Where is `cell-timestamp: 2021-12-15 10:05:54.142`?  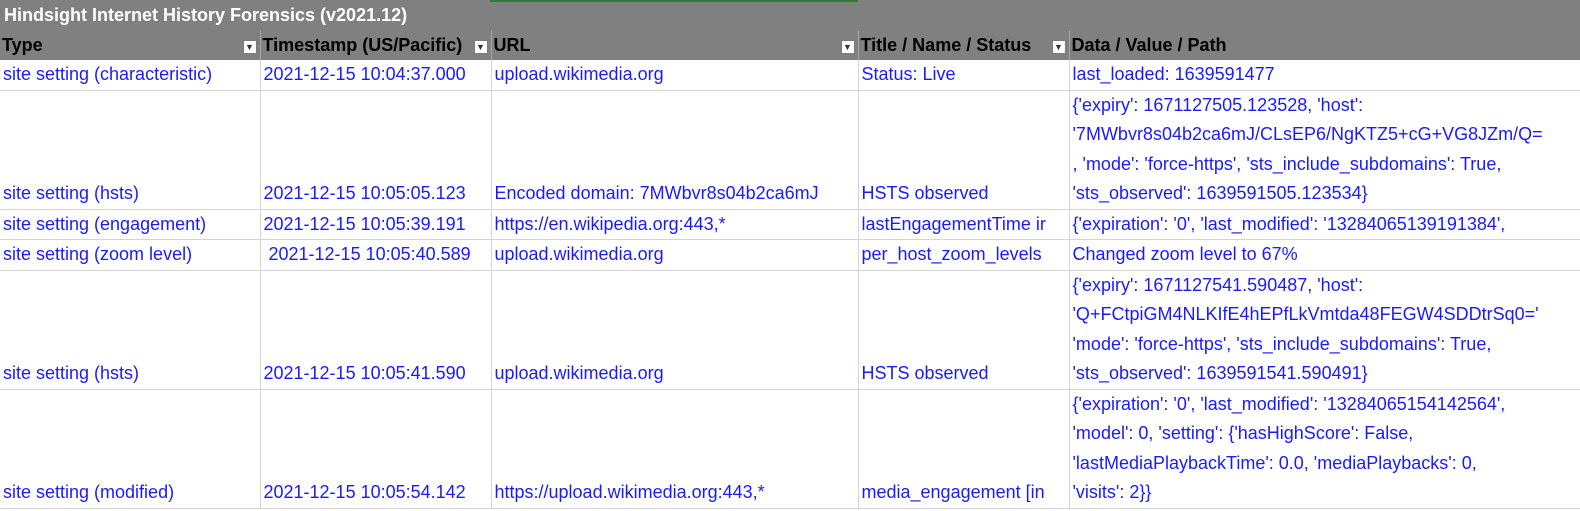 cell-timestamp: 2021-12-15 10:05:54.142 is located at coordinates (376, 449).